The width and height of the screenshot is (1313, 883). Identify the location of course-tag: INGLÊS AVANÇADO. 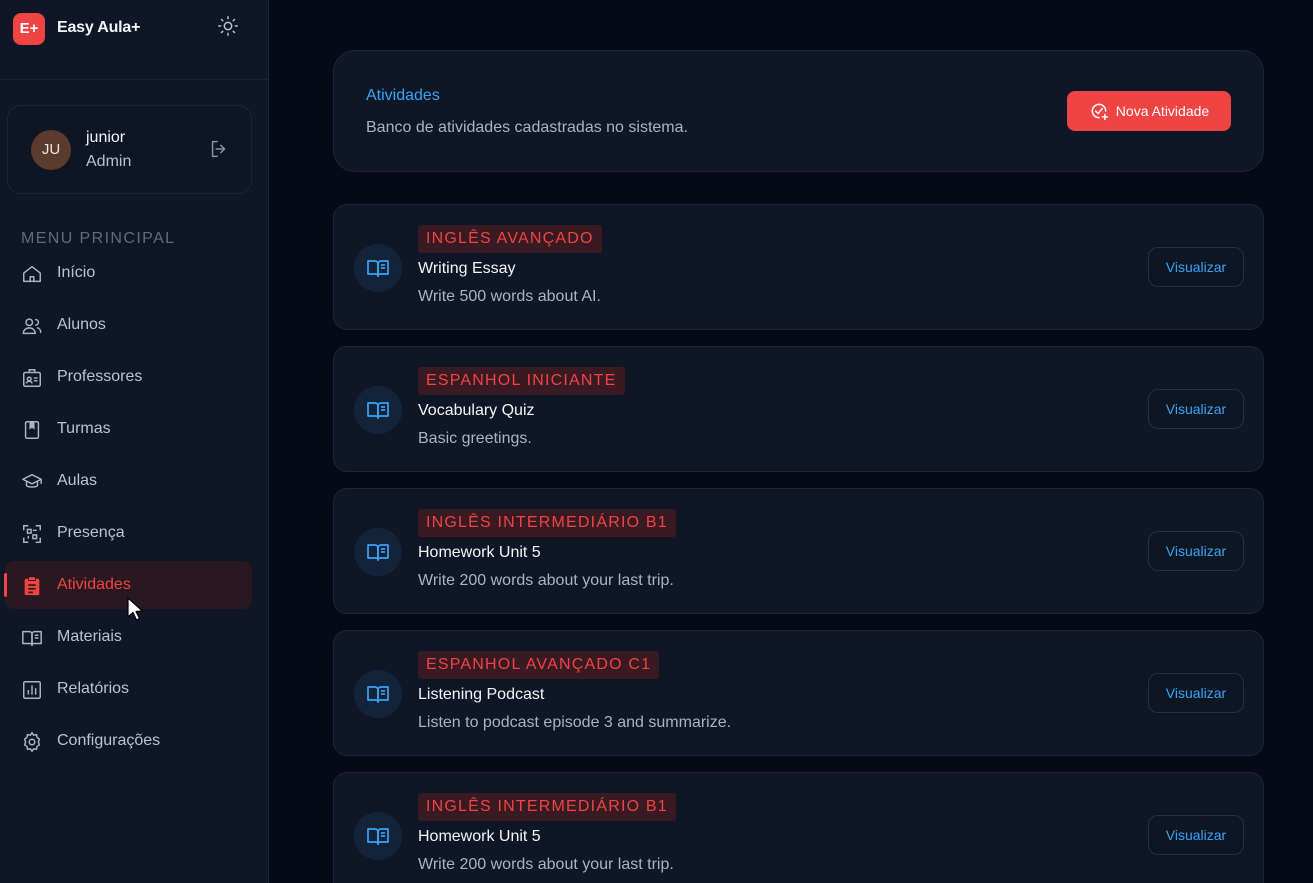
(510, 239).